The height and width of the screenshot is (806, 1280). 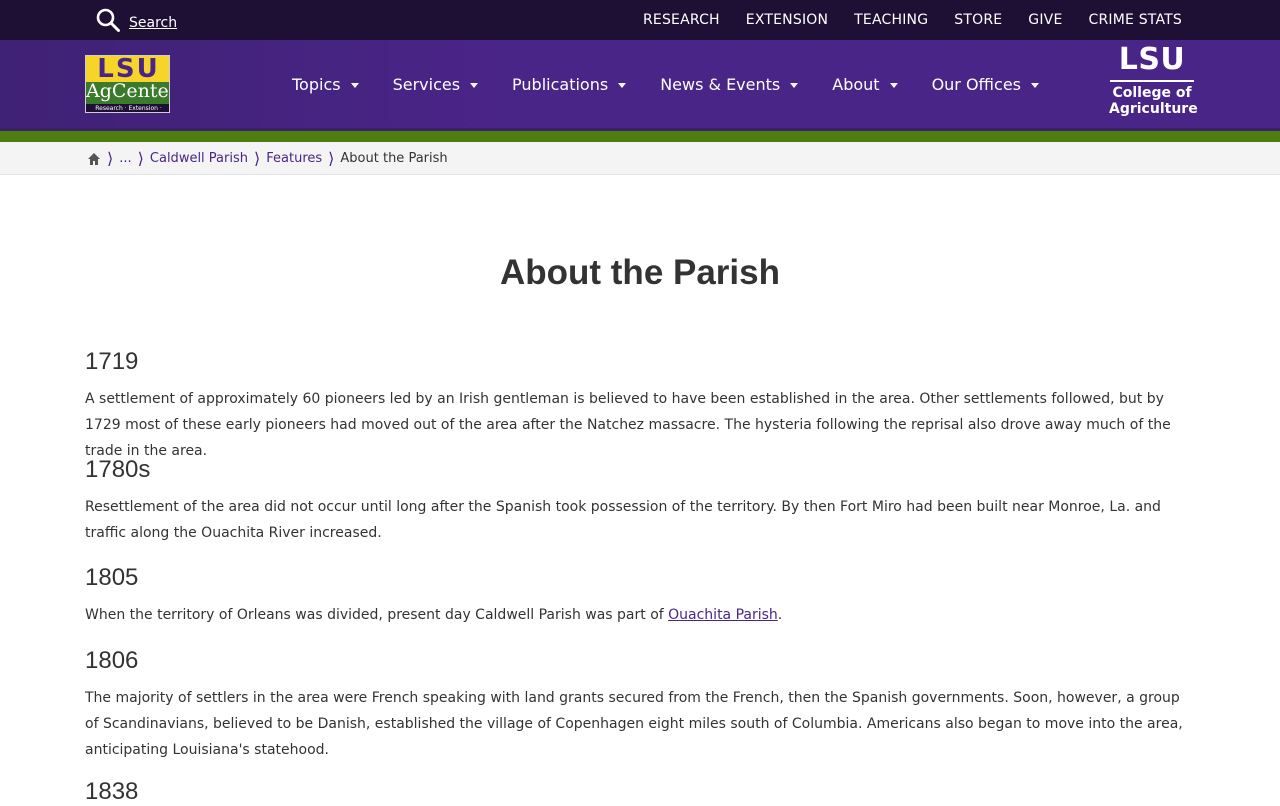 What do you see at coordinates (108, 20) in the screenshot?
I see `search-icon` at bounding box center [108, 20].